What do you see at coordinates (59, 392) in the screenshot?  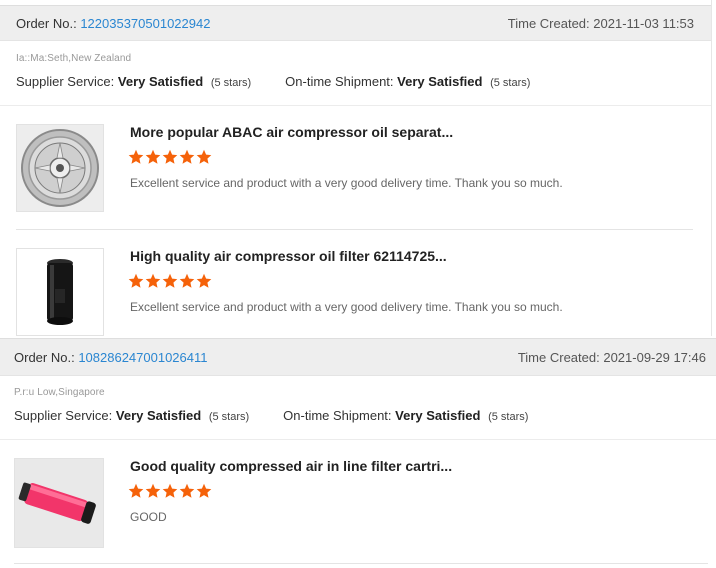 I see `buyer-location: P.r:u Low,Singapore` at bounding box center [59, 392].